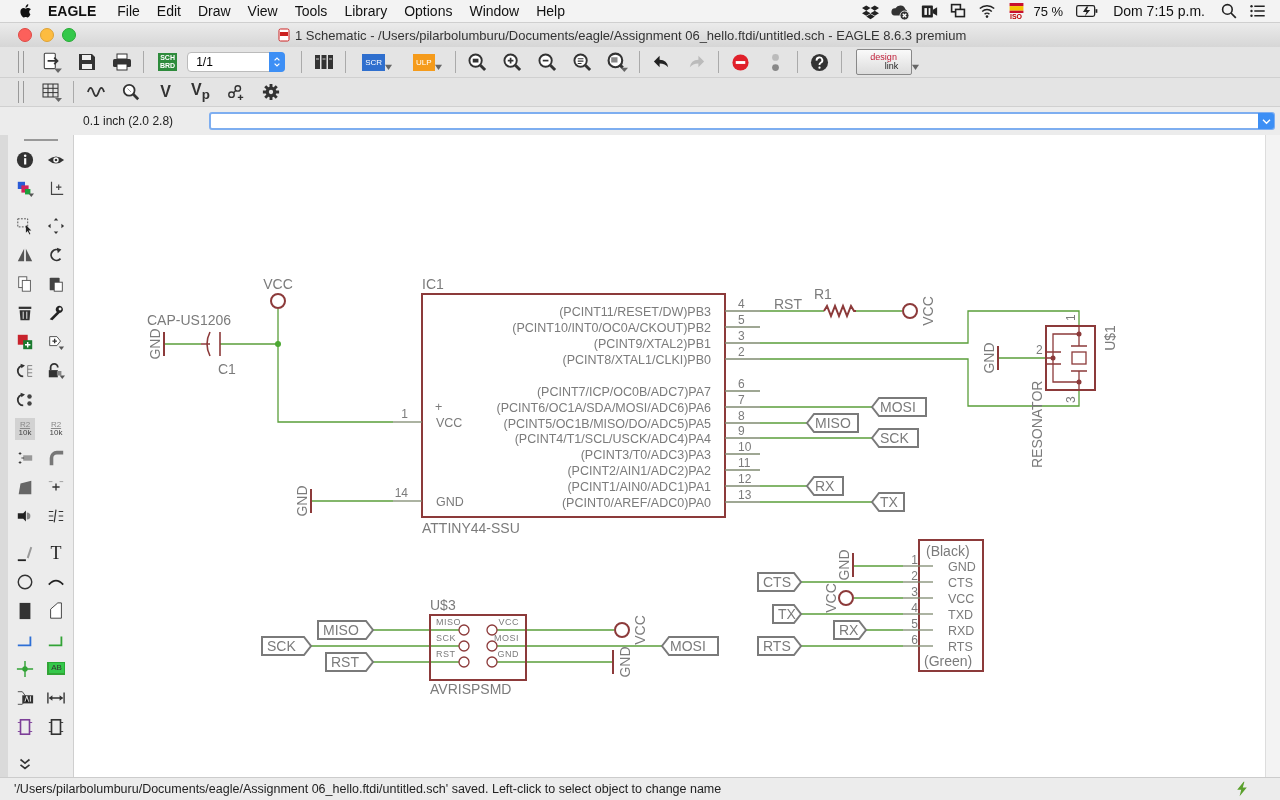 The width and height of the screenshot is (1280, 800). Describe the element at coordinates (25, 428) in the screenshot. I see `name-tool: R2 10k` at that location.